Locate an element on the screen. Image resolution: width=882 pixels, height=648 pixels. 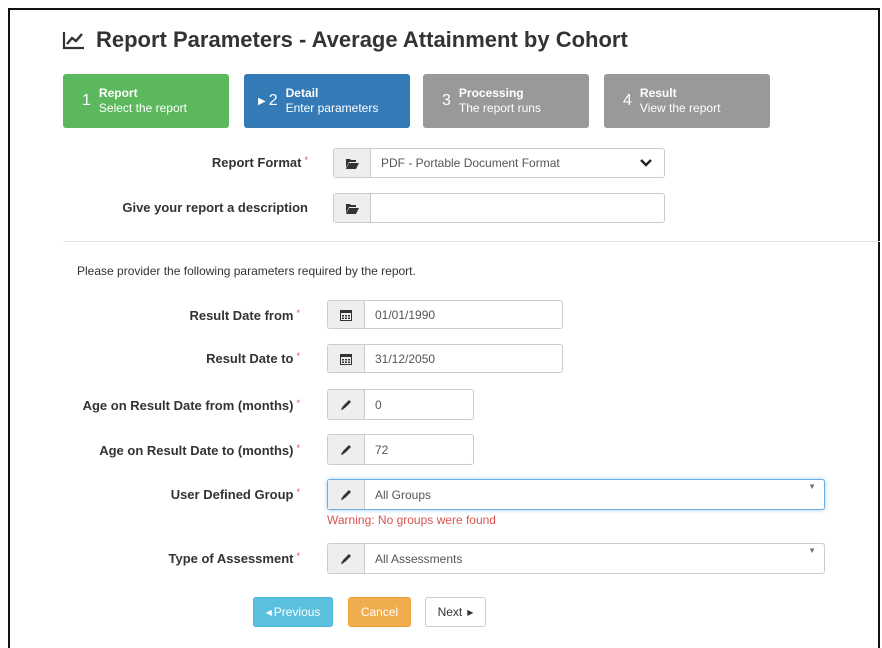
step-subtitle: Select the report is located at coordinates (142, 108).